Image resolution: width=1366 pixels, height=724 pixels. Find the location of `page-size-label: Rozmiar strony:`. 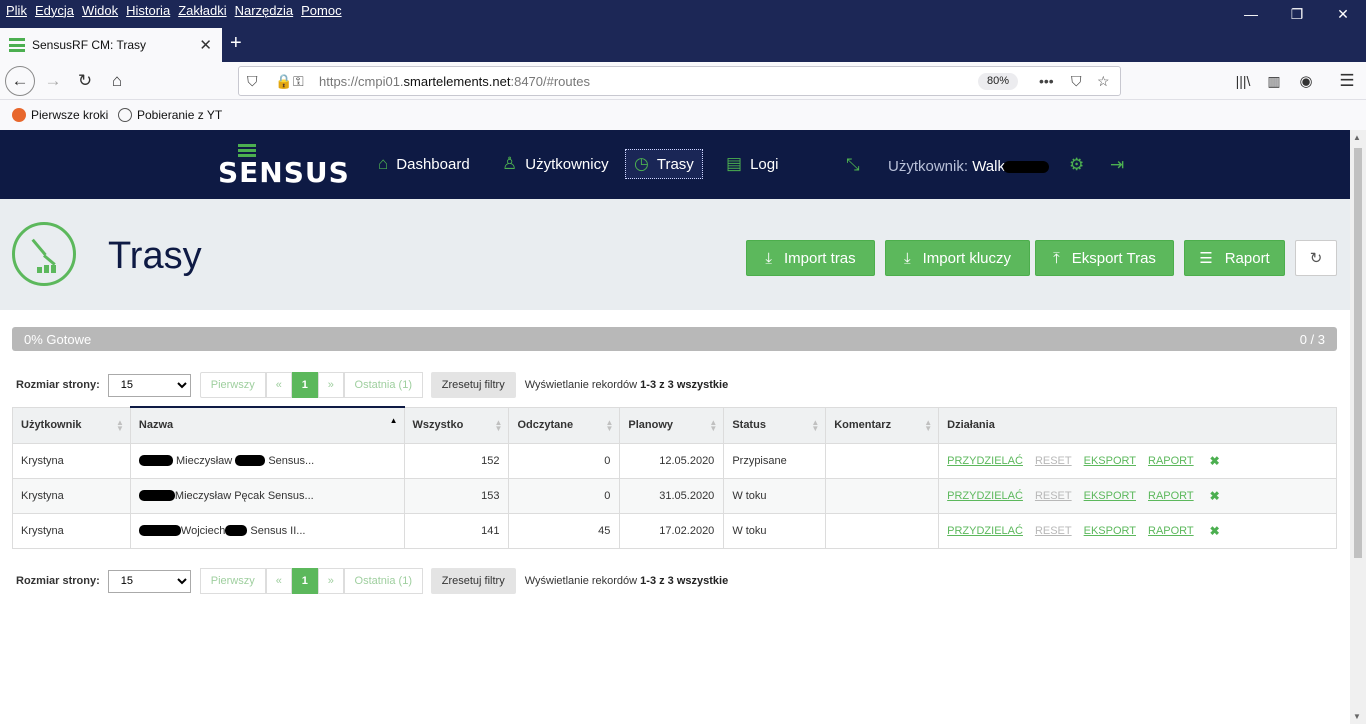

page-size-label: Rozmiar strony: is located at coordinates (58, 385).